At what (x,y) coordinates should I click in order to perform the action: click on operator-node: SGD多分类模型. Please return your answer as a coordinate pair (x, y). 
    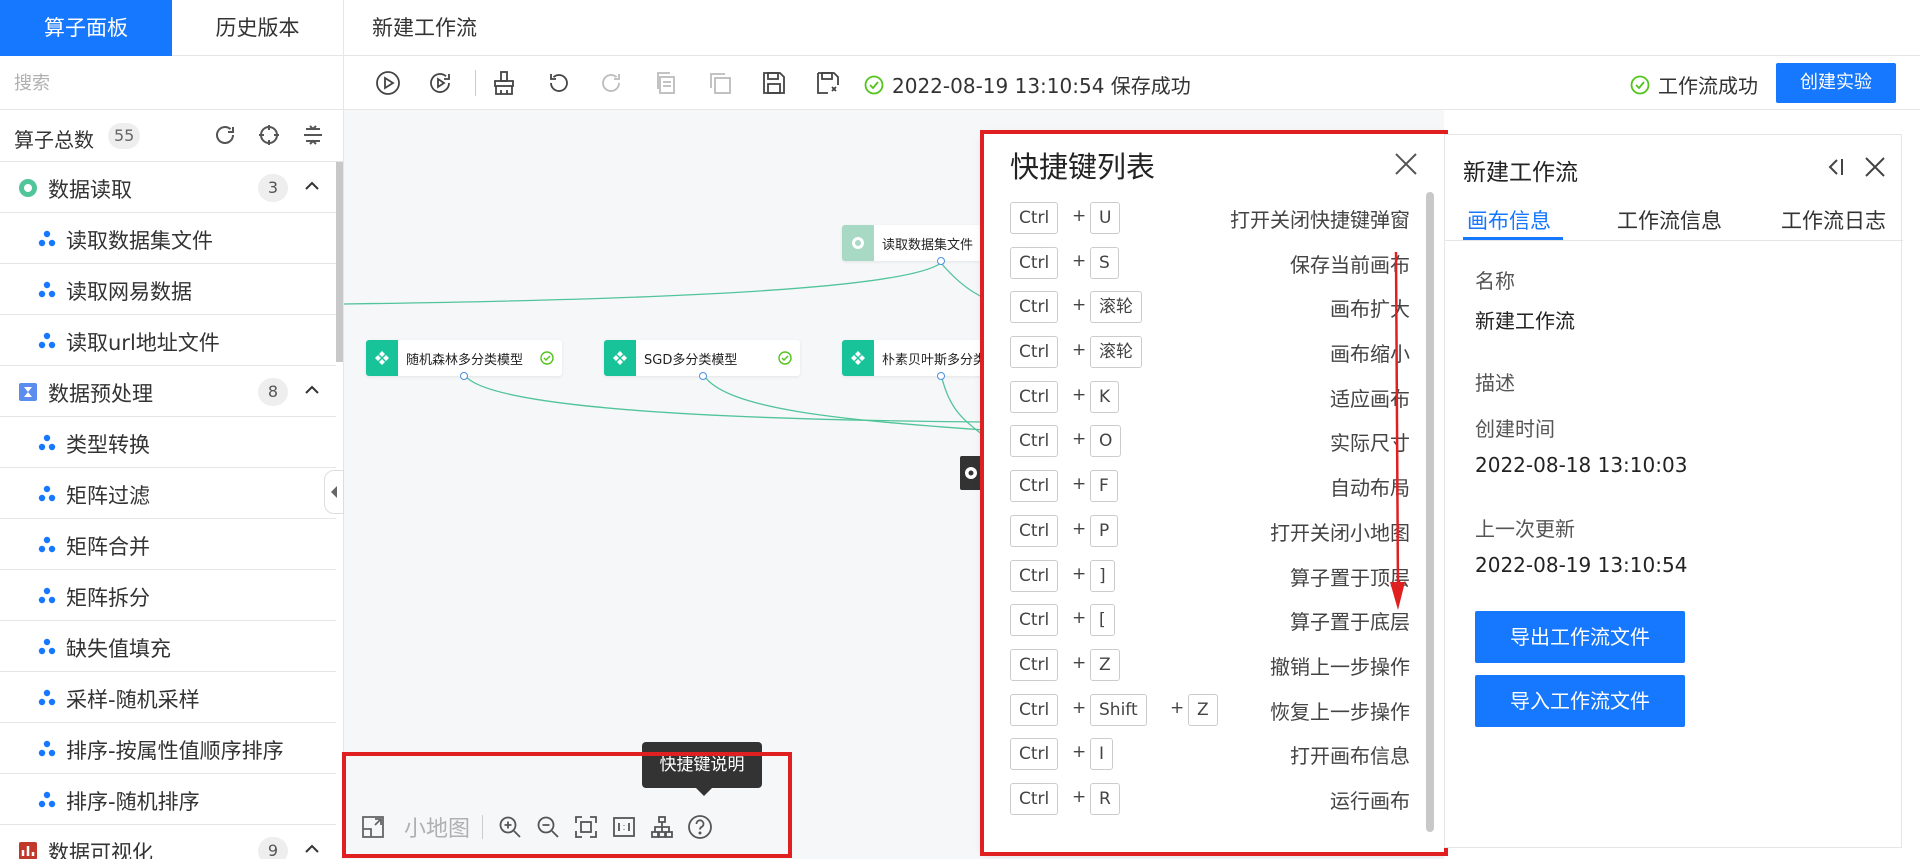
    Looking at the image, I should click on (702, 358).